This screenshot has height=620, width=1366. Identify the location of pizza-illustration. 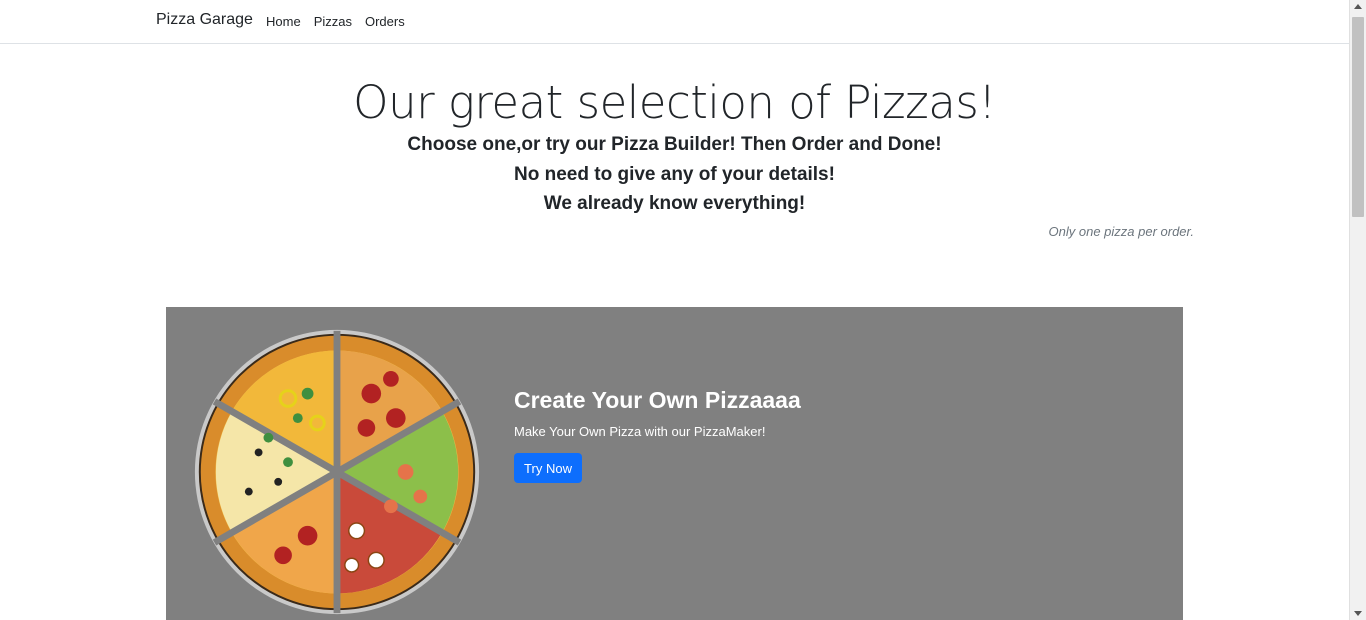
(337, 472).